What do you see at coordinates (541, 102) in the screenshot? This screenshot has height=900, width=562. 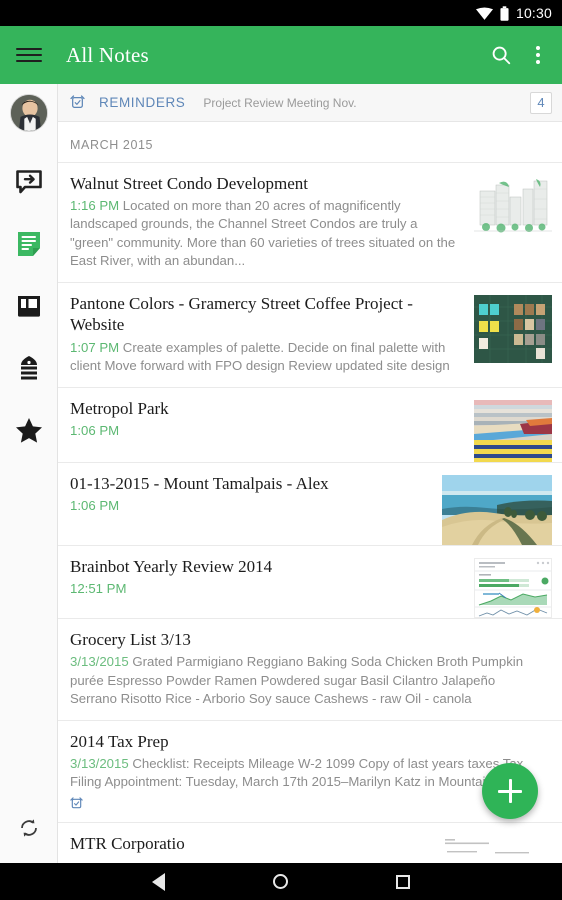 I see `reminders-count-badge: 4` at bounding box center [541, 102].